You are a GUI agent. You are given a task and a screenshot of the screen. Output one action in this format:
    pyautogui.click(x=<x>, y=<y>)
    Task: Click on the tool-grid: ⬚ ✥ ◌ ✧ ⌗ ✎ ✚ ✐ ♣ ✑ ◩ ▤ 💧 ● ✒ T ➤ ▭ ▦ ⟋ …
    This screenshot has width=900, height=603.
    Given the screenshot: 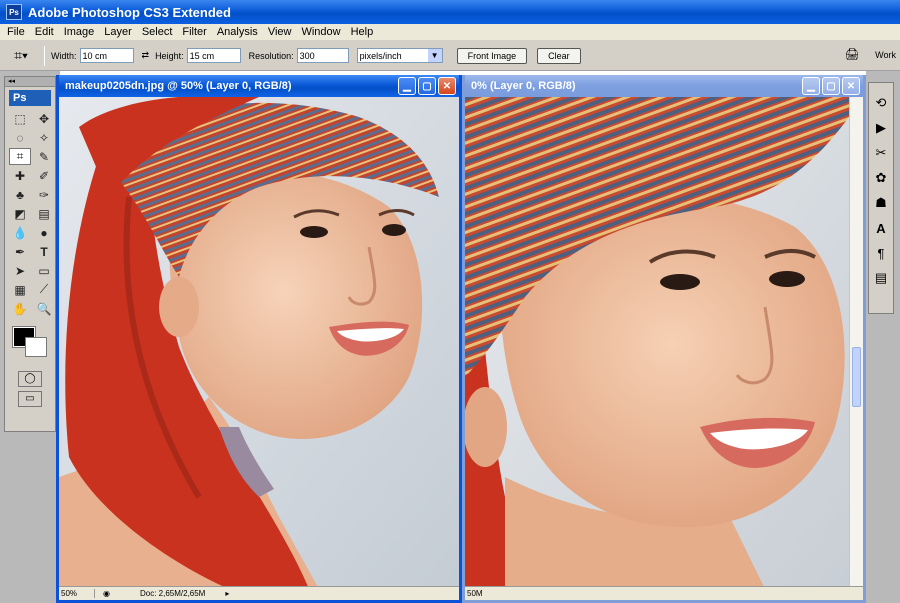 What is the action you would take?
    pyautogui.click(x=30, y=213)
    